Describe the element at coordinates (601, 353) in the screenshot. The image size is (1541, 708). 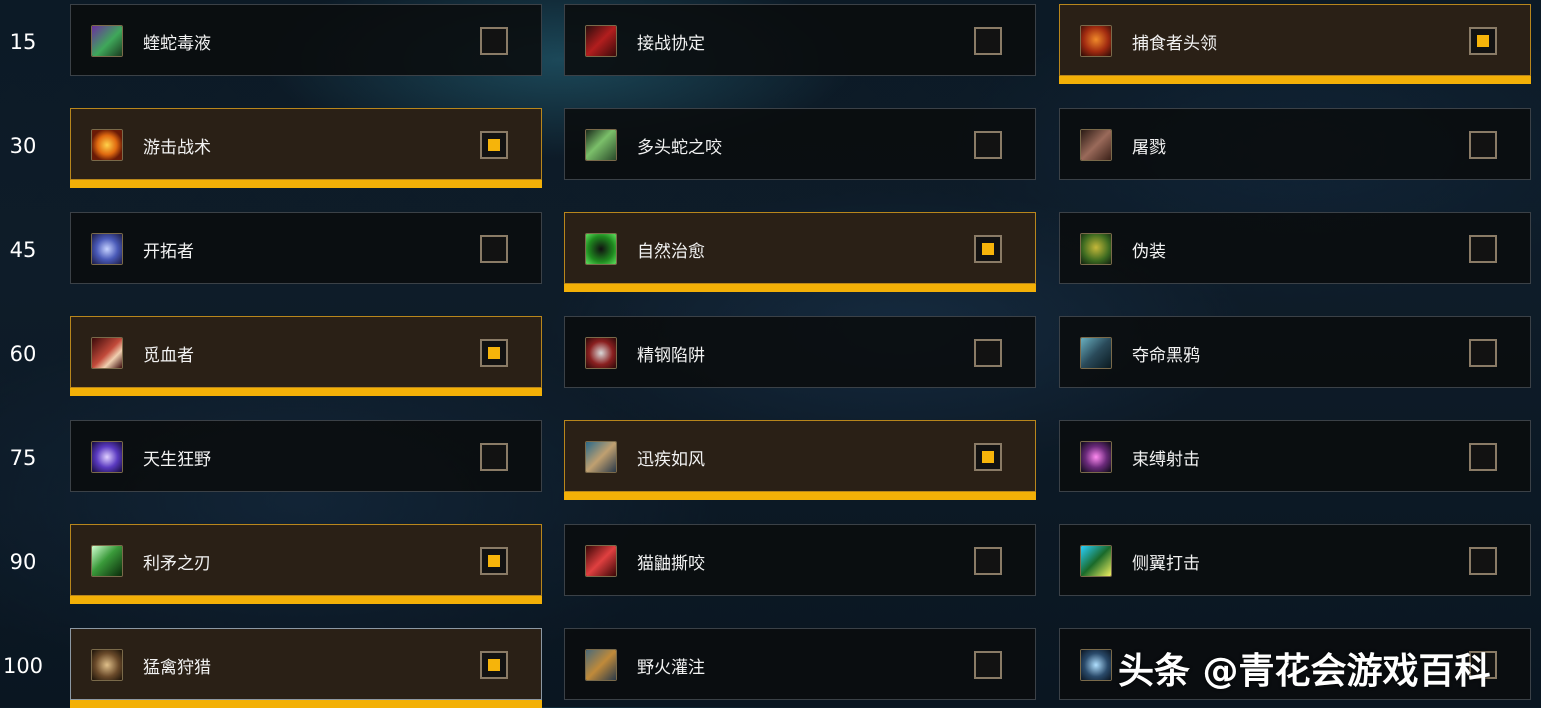
I see `steel-trap-icon` at that location.